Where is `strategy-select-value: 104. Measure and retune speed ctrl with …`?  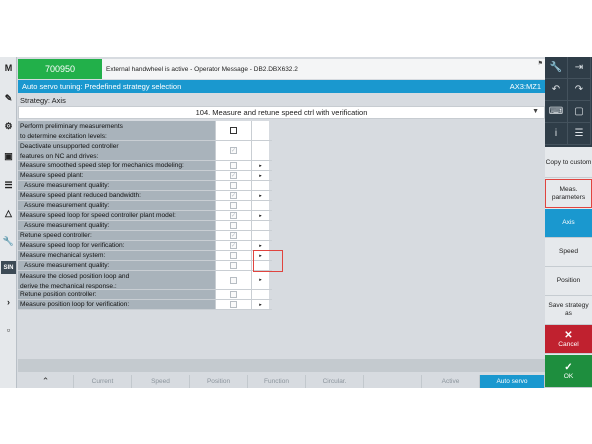
strategy-select-value: 104. Measure and retune speed ctrl with … is located at coordinates (281, 112).